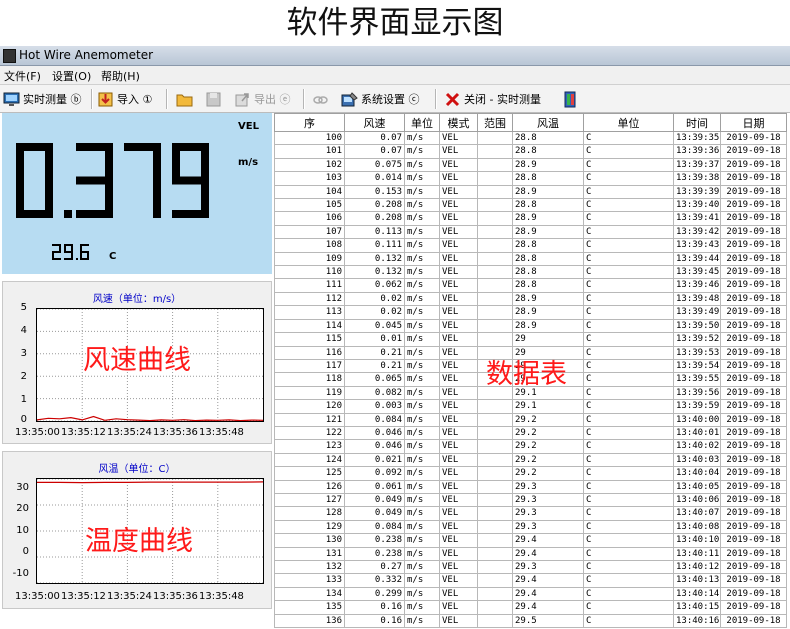 The image size is (790, 629). I want to click on cell-index: 116, so click(309, 352).